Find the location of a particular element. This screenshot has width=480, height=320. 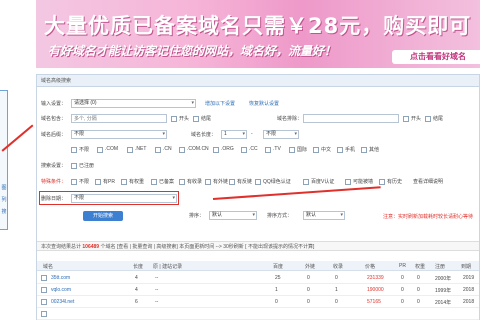

result-prefix: 本次查询结果总计 is located at coordinates (61, 247).